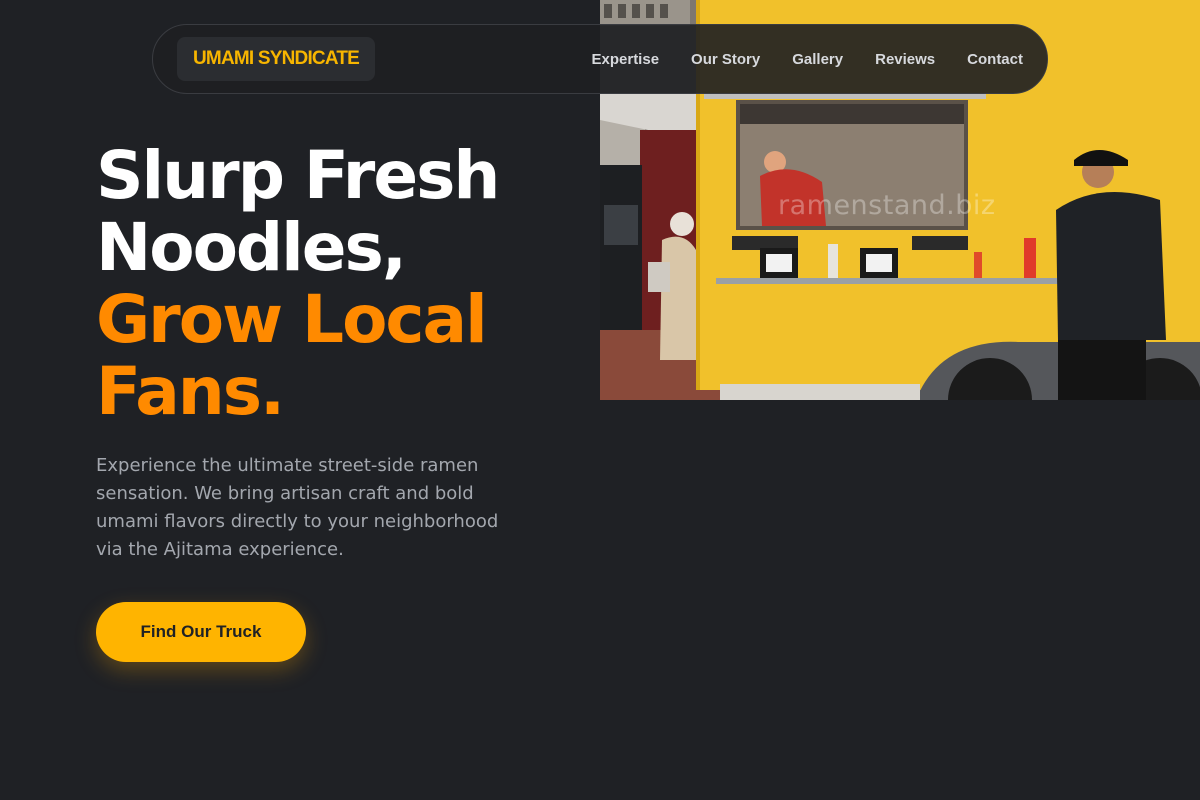 This screenshot has height=800, width=1200. What do you see at coordinates (905, 59) in the screenshot?
I see `nav-link-reviews: Reviews` at bounding box center [905, 59].